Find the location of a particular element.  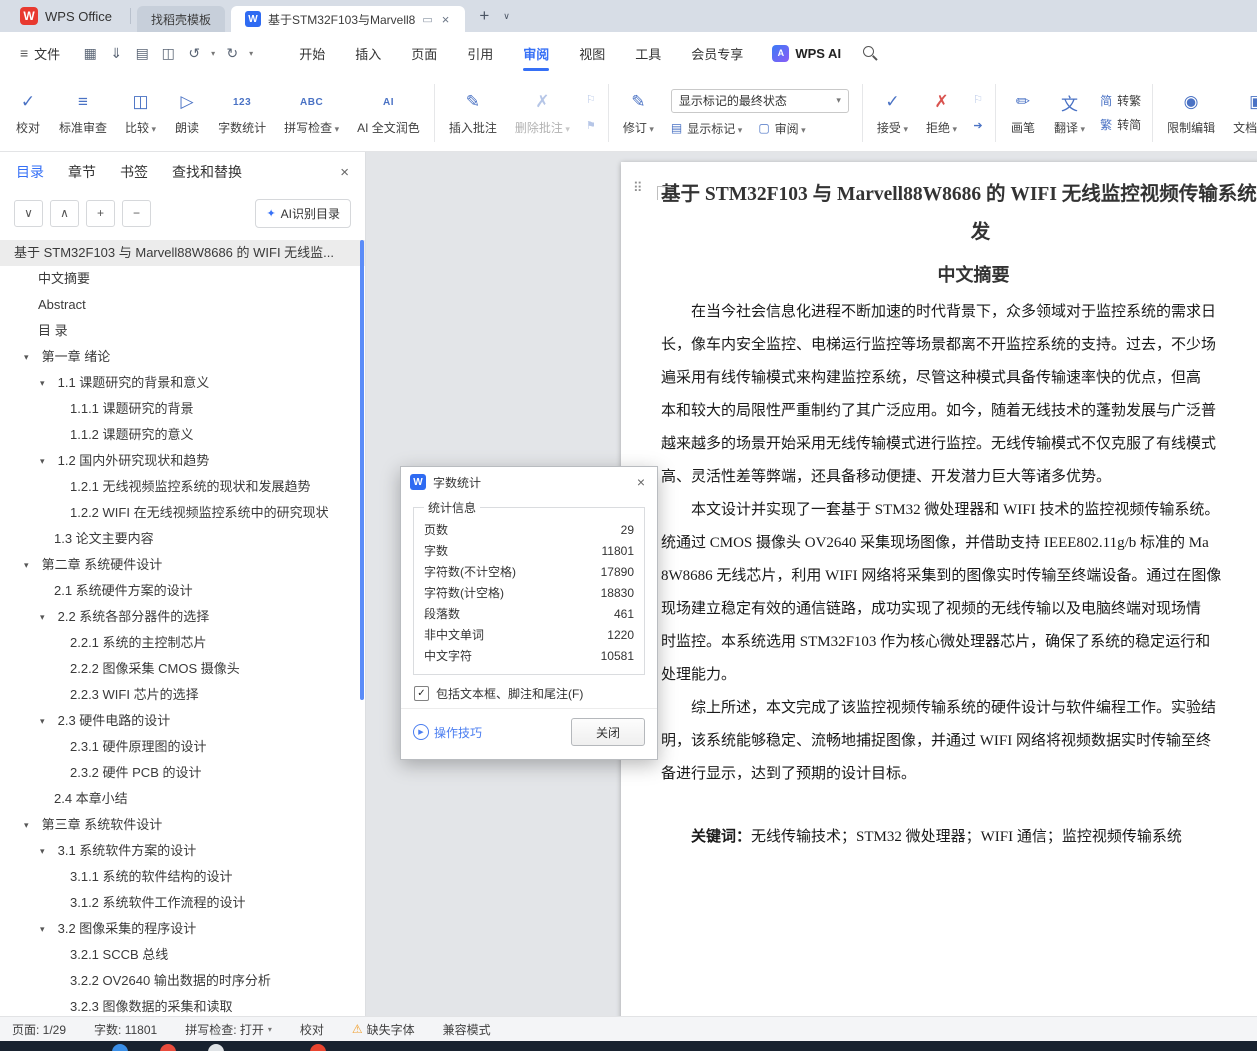

toc-item: Abstract is located at coordinates (182, 305).